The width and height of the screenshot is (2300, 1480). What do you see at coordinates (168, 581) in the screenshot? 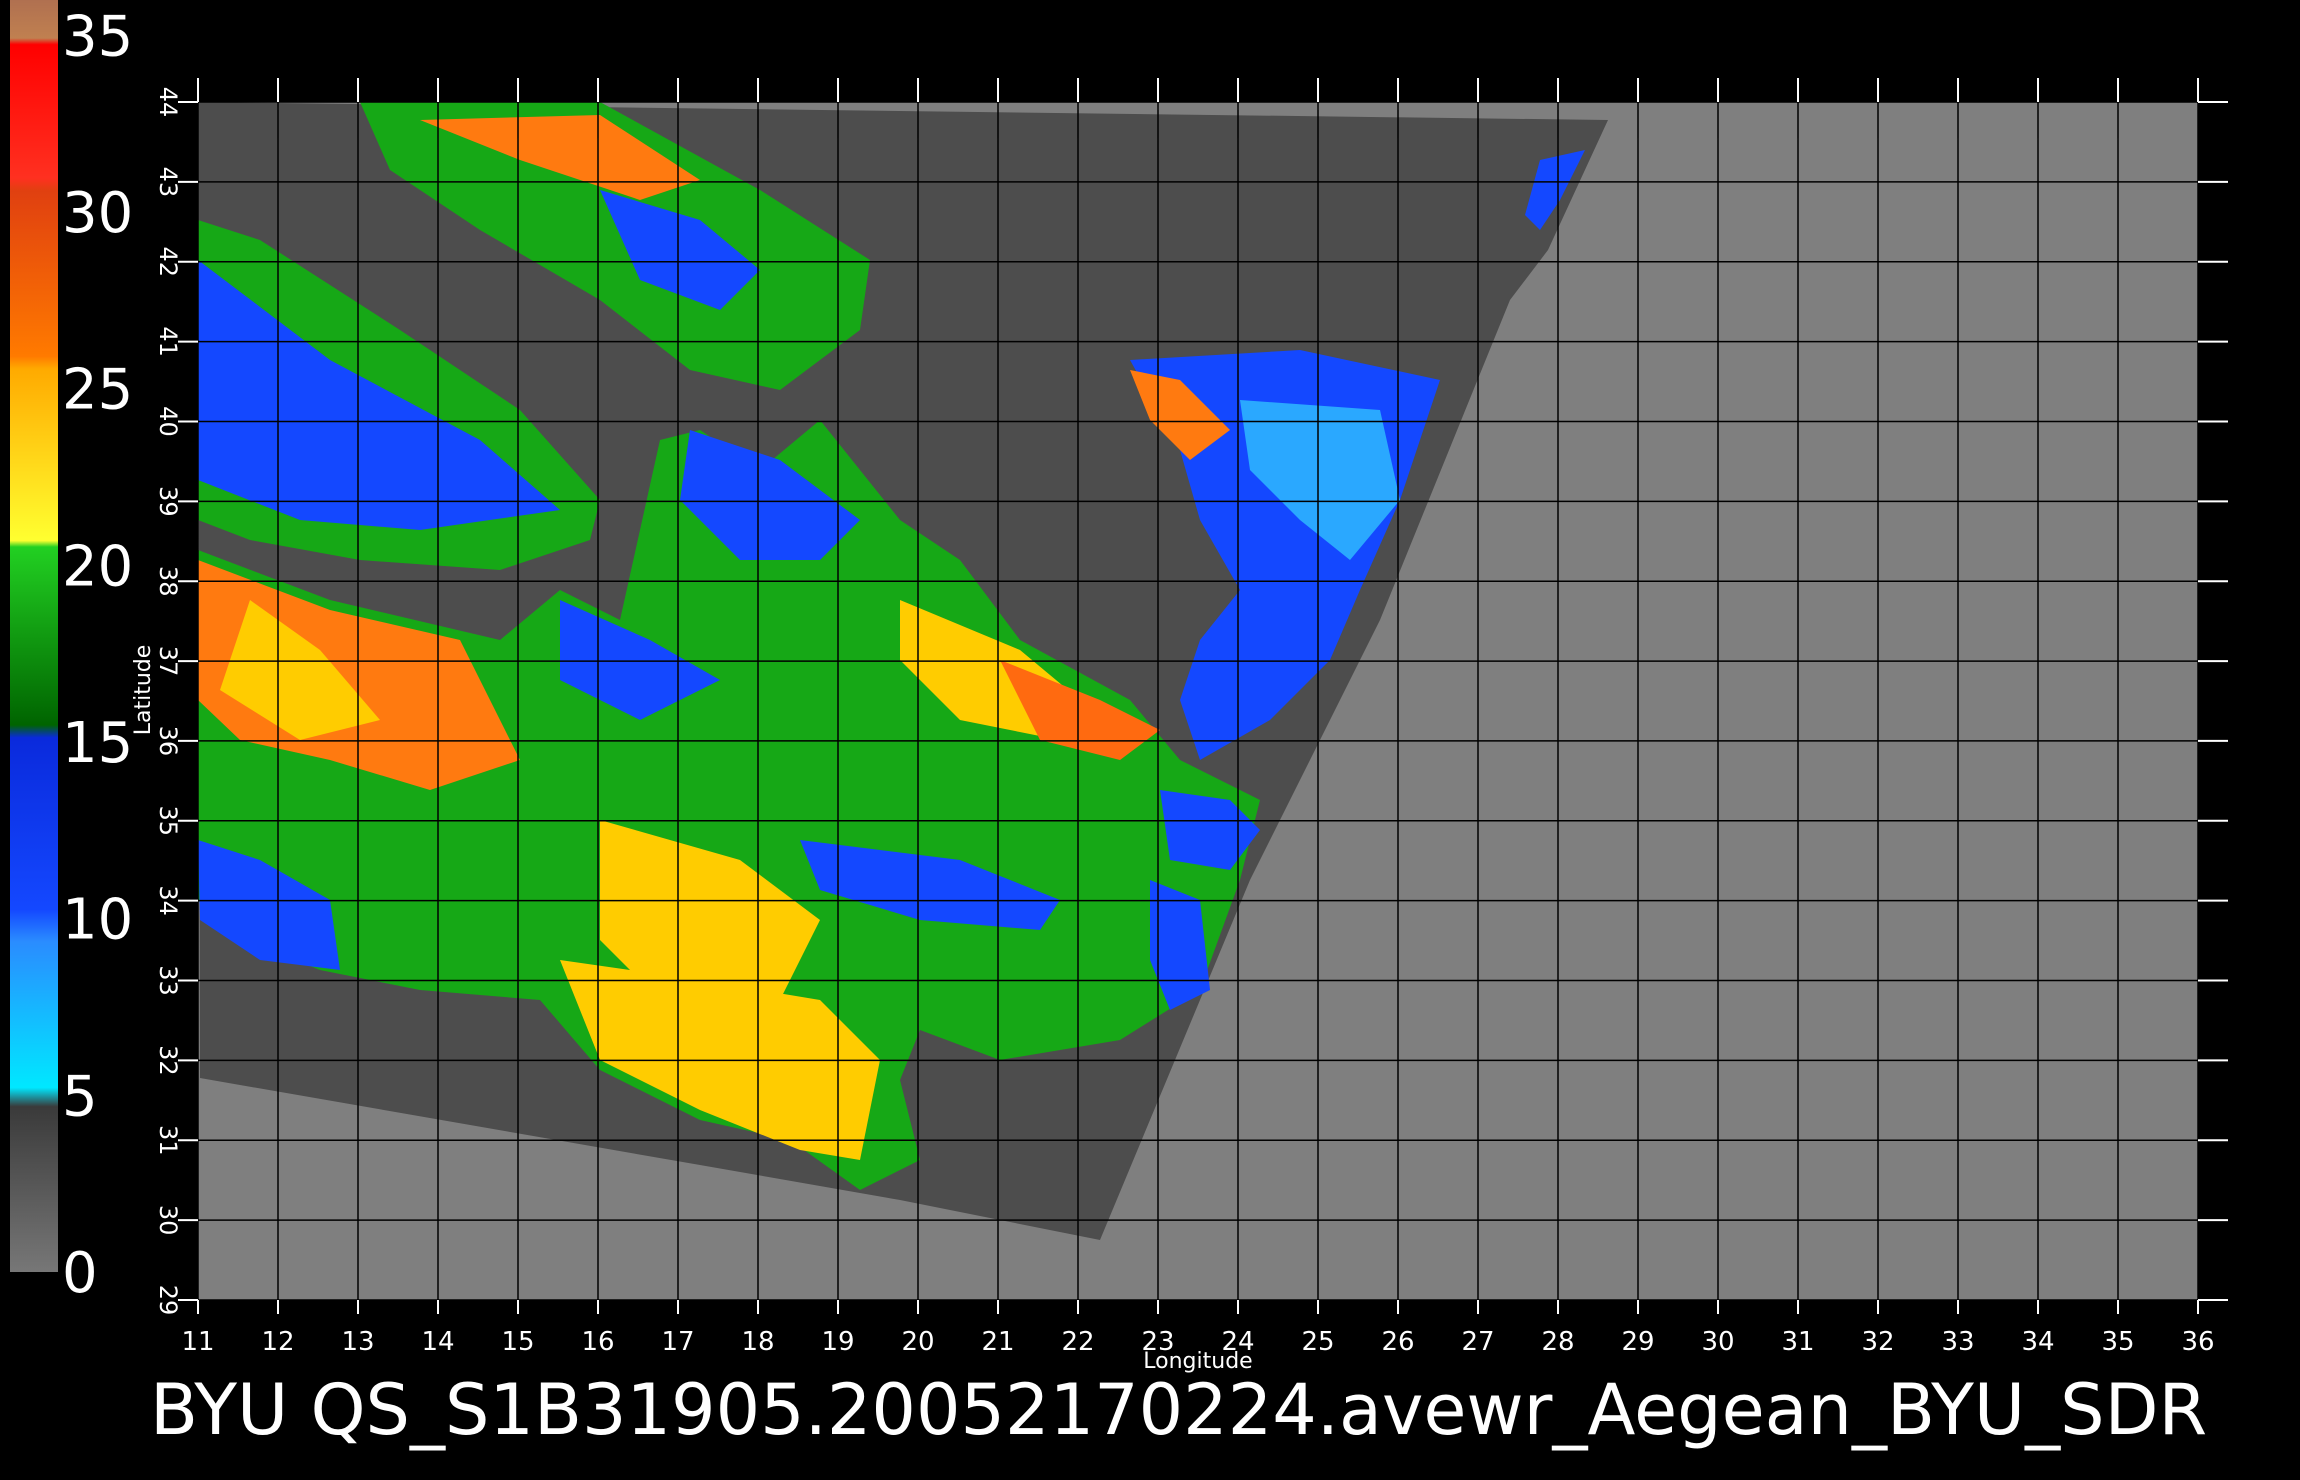
I see `y-tick-label: 38` at bounding box center [168, 581].